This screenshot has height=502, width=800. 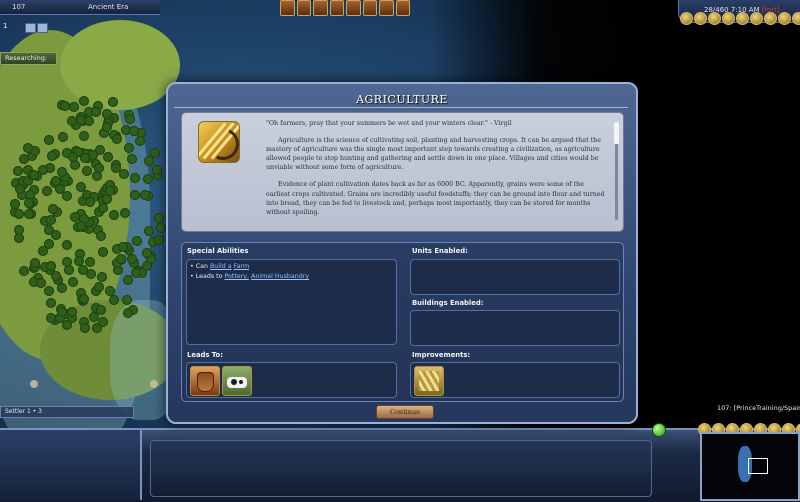 What do you see at coordinates (441, 355) in the screenshot?
I see `improvements-label: Improvements:` at bounding box center [441, 355].